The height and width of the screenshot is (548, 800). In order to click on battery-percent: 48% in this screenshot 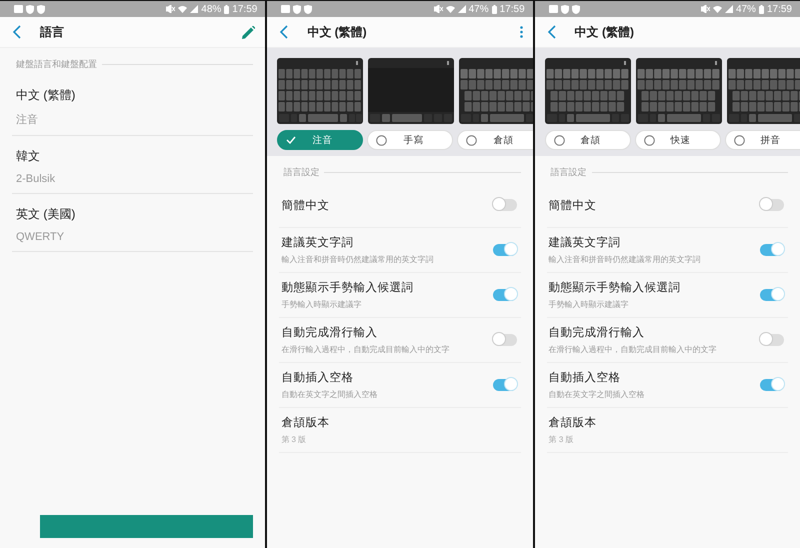, I will do `click(211, 9)`.